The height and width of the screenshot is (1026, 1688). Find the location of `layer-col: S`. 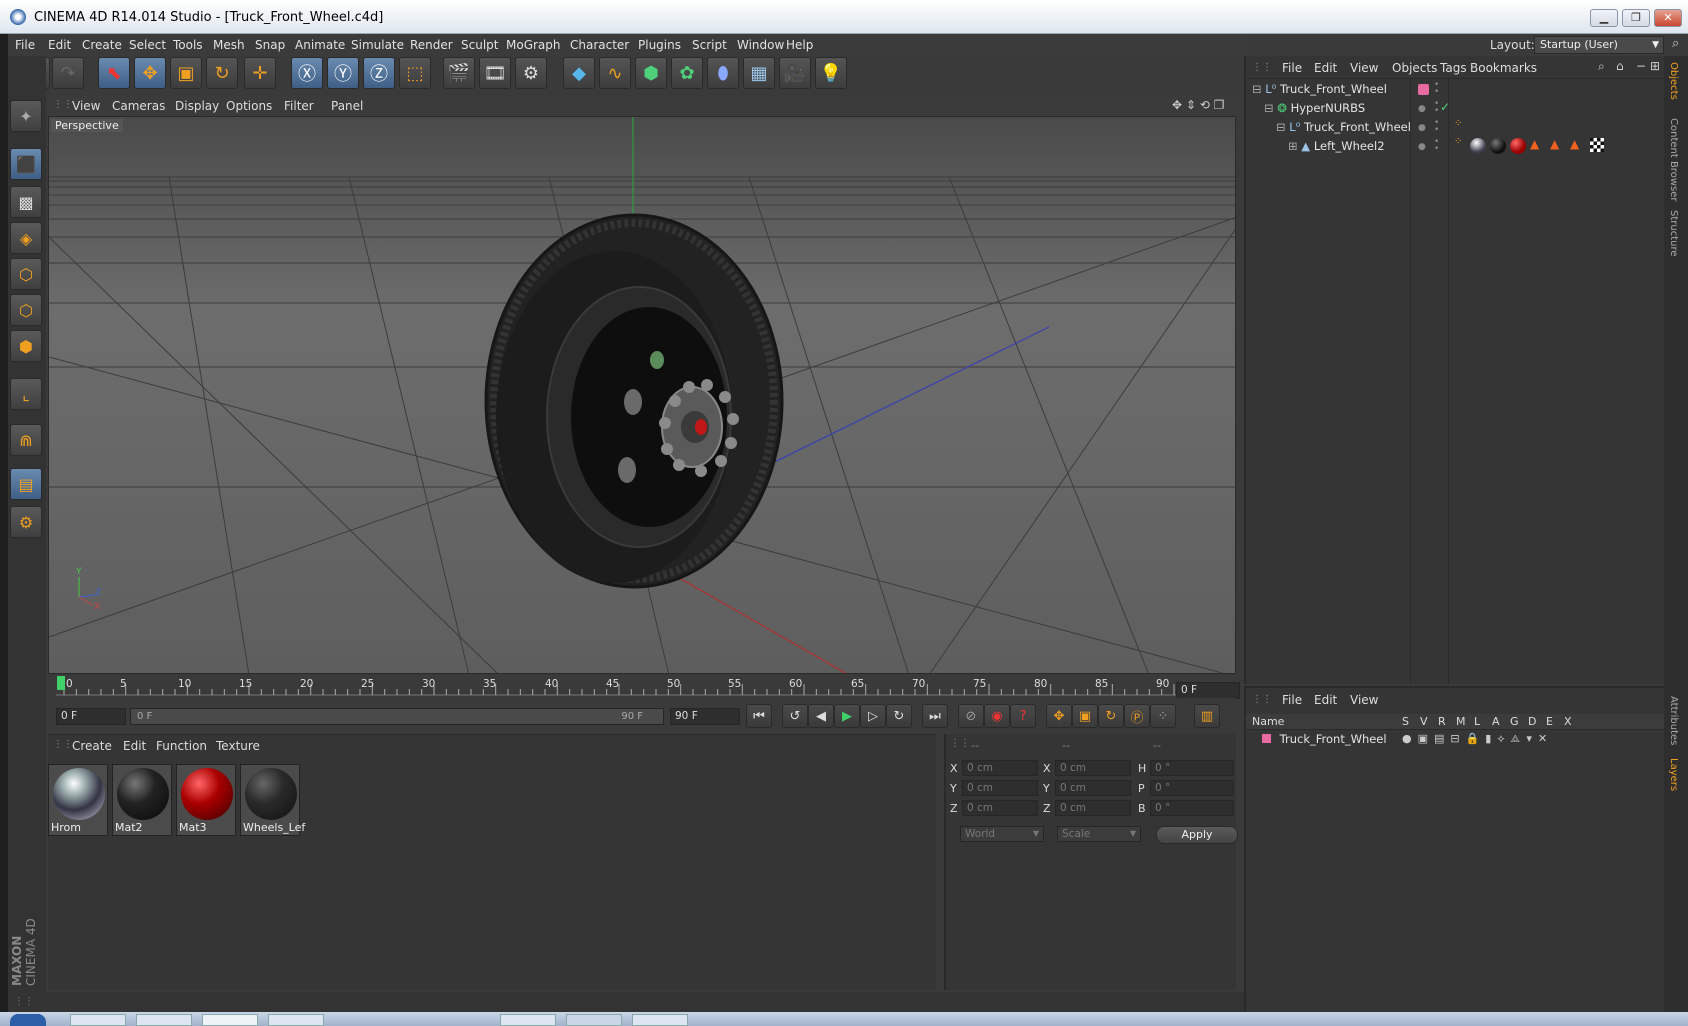

layer-col: S is located at coordinates (1405, 721).